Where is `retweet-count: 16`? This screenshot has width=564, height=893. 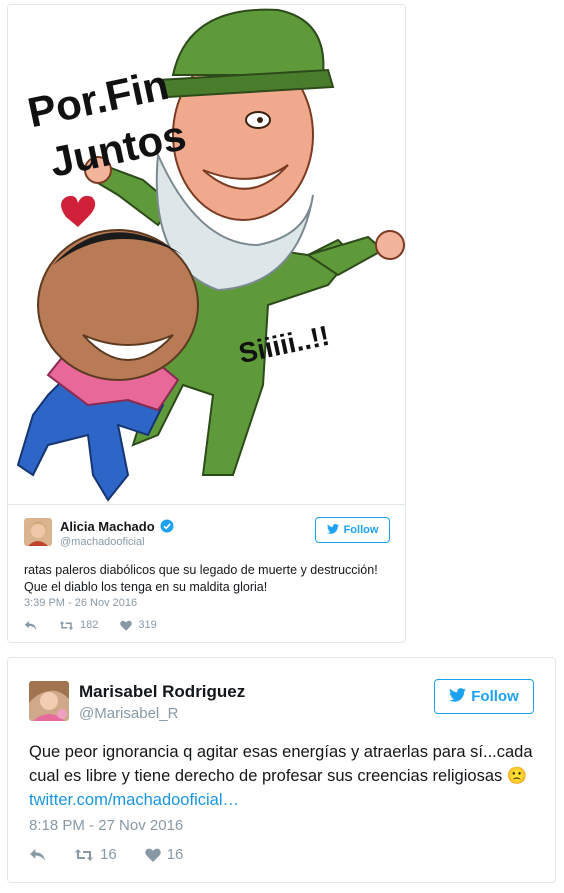 retweet-count: 16 is located at coordinates (108, 854).